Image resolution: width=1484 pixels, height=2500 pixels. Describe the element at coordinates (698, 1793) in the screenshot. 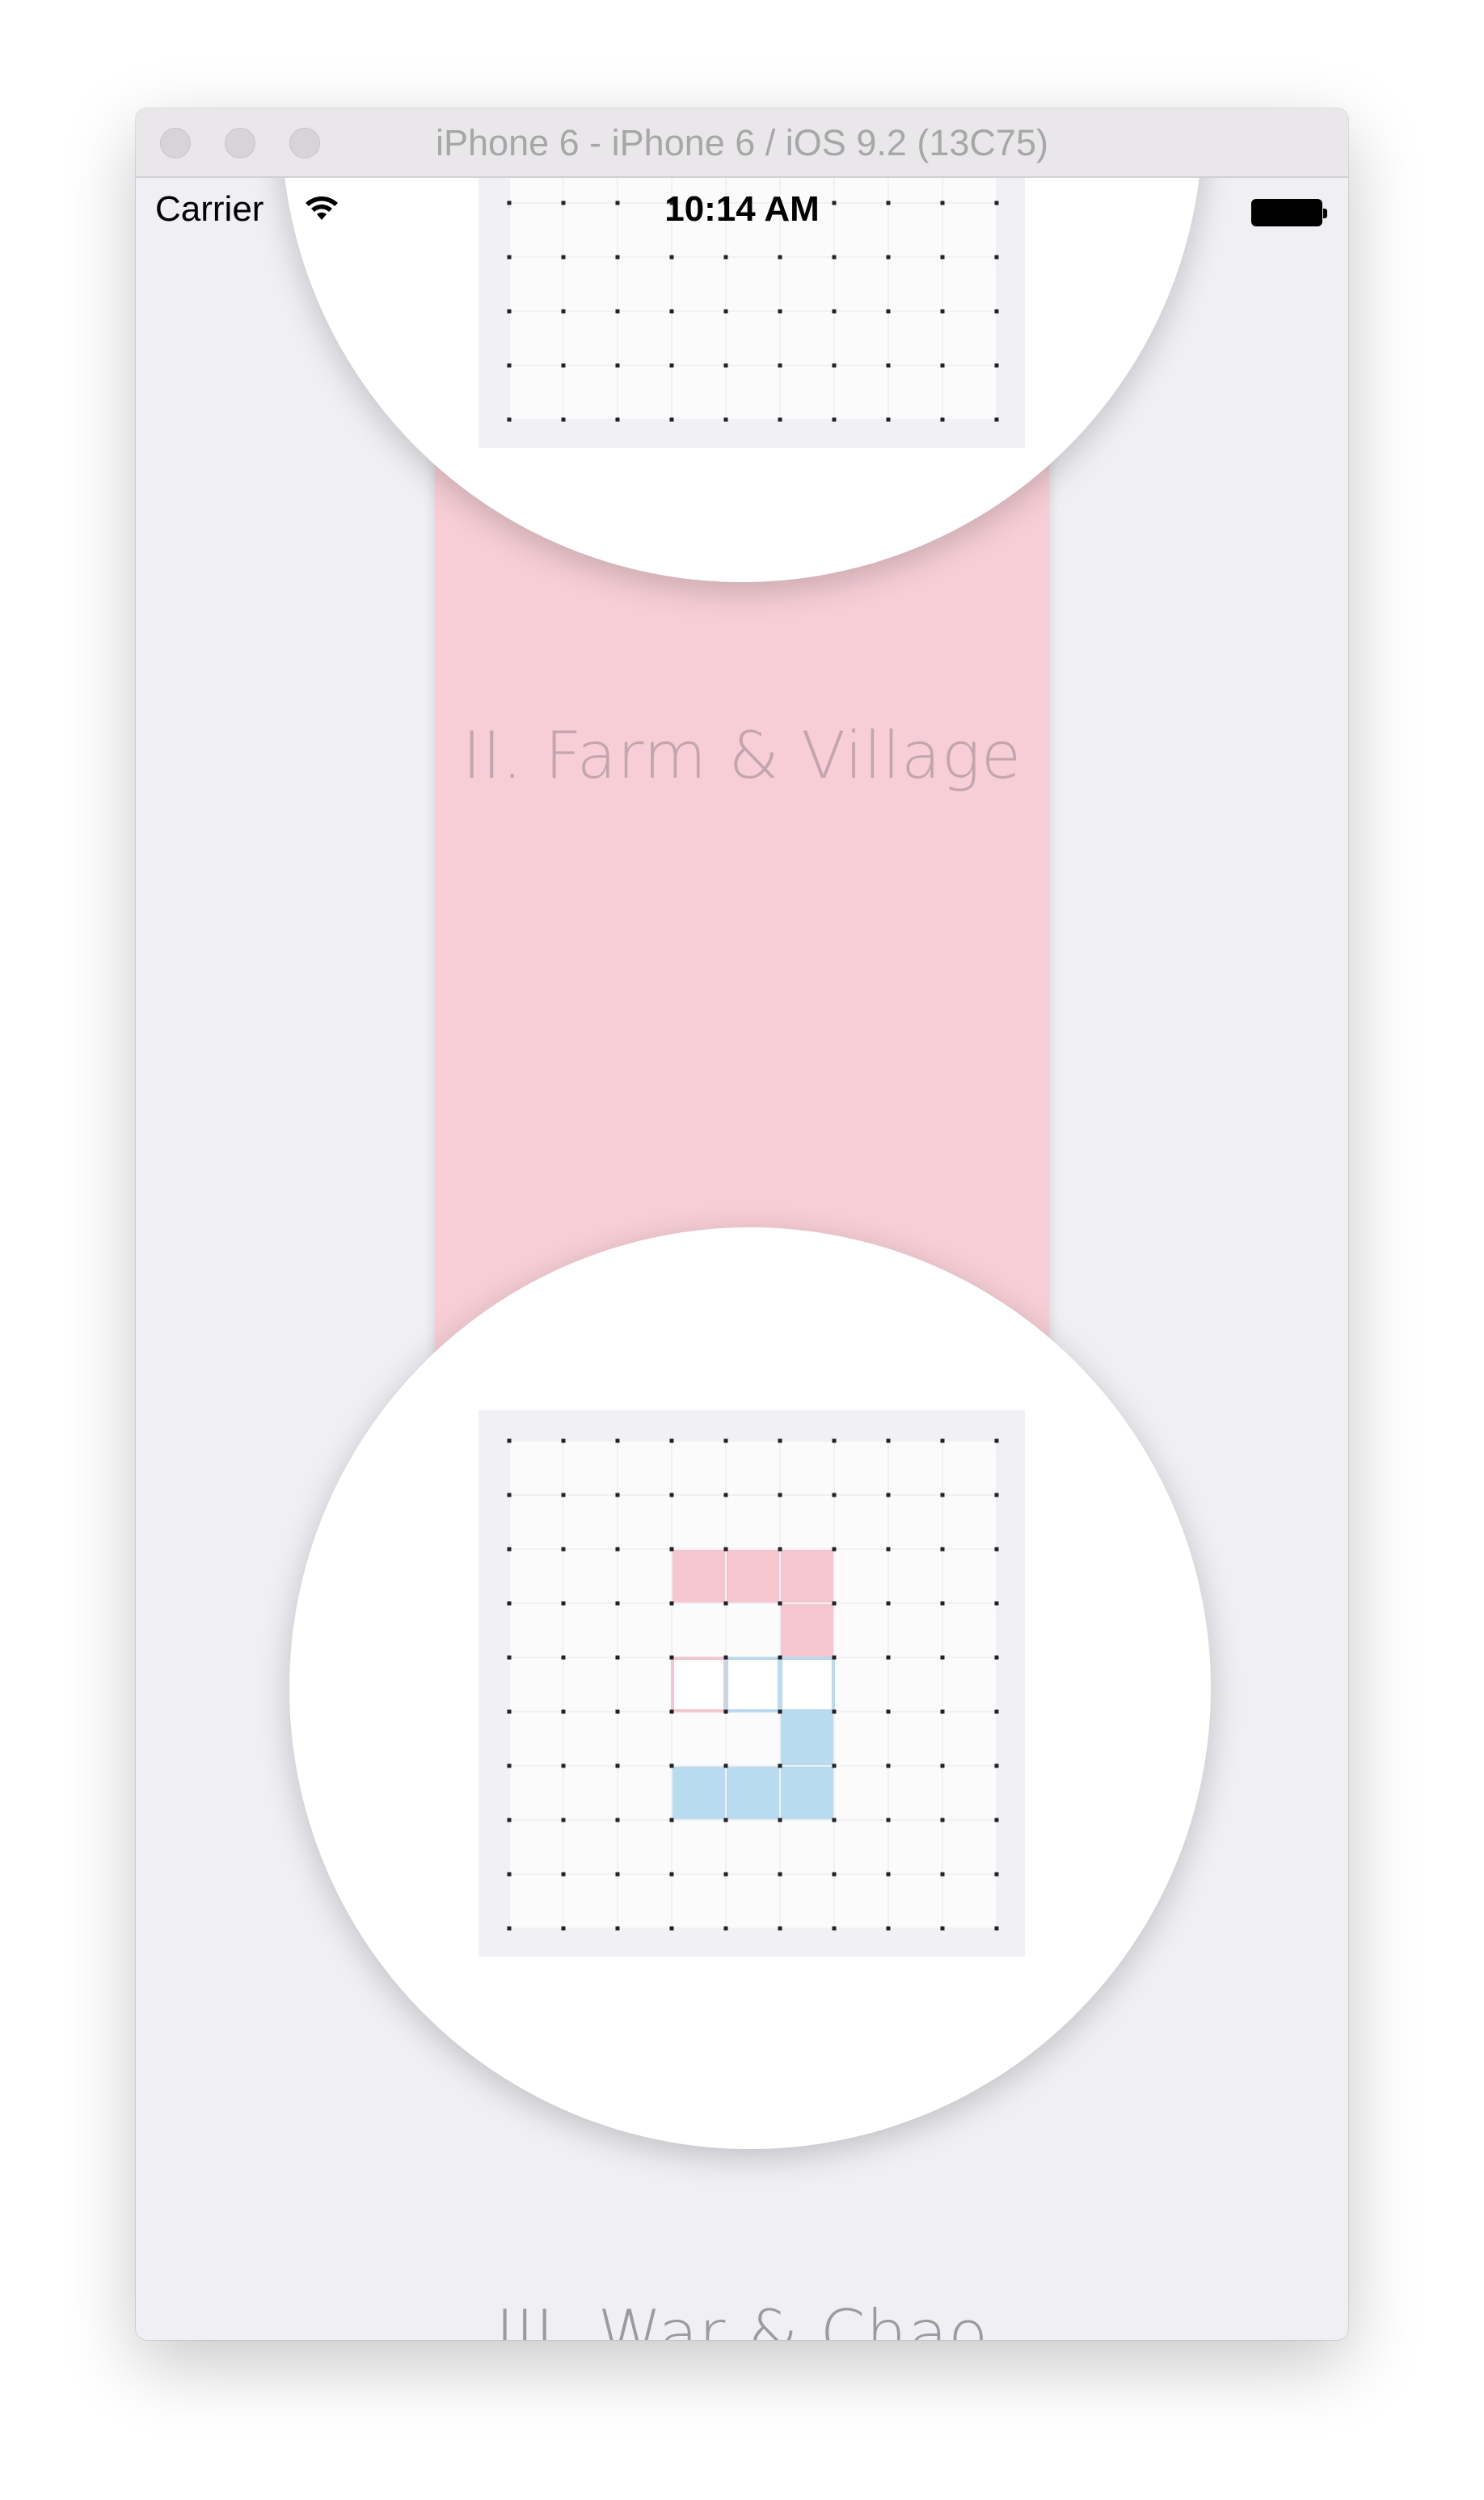

I see `blue-cell` at that location.